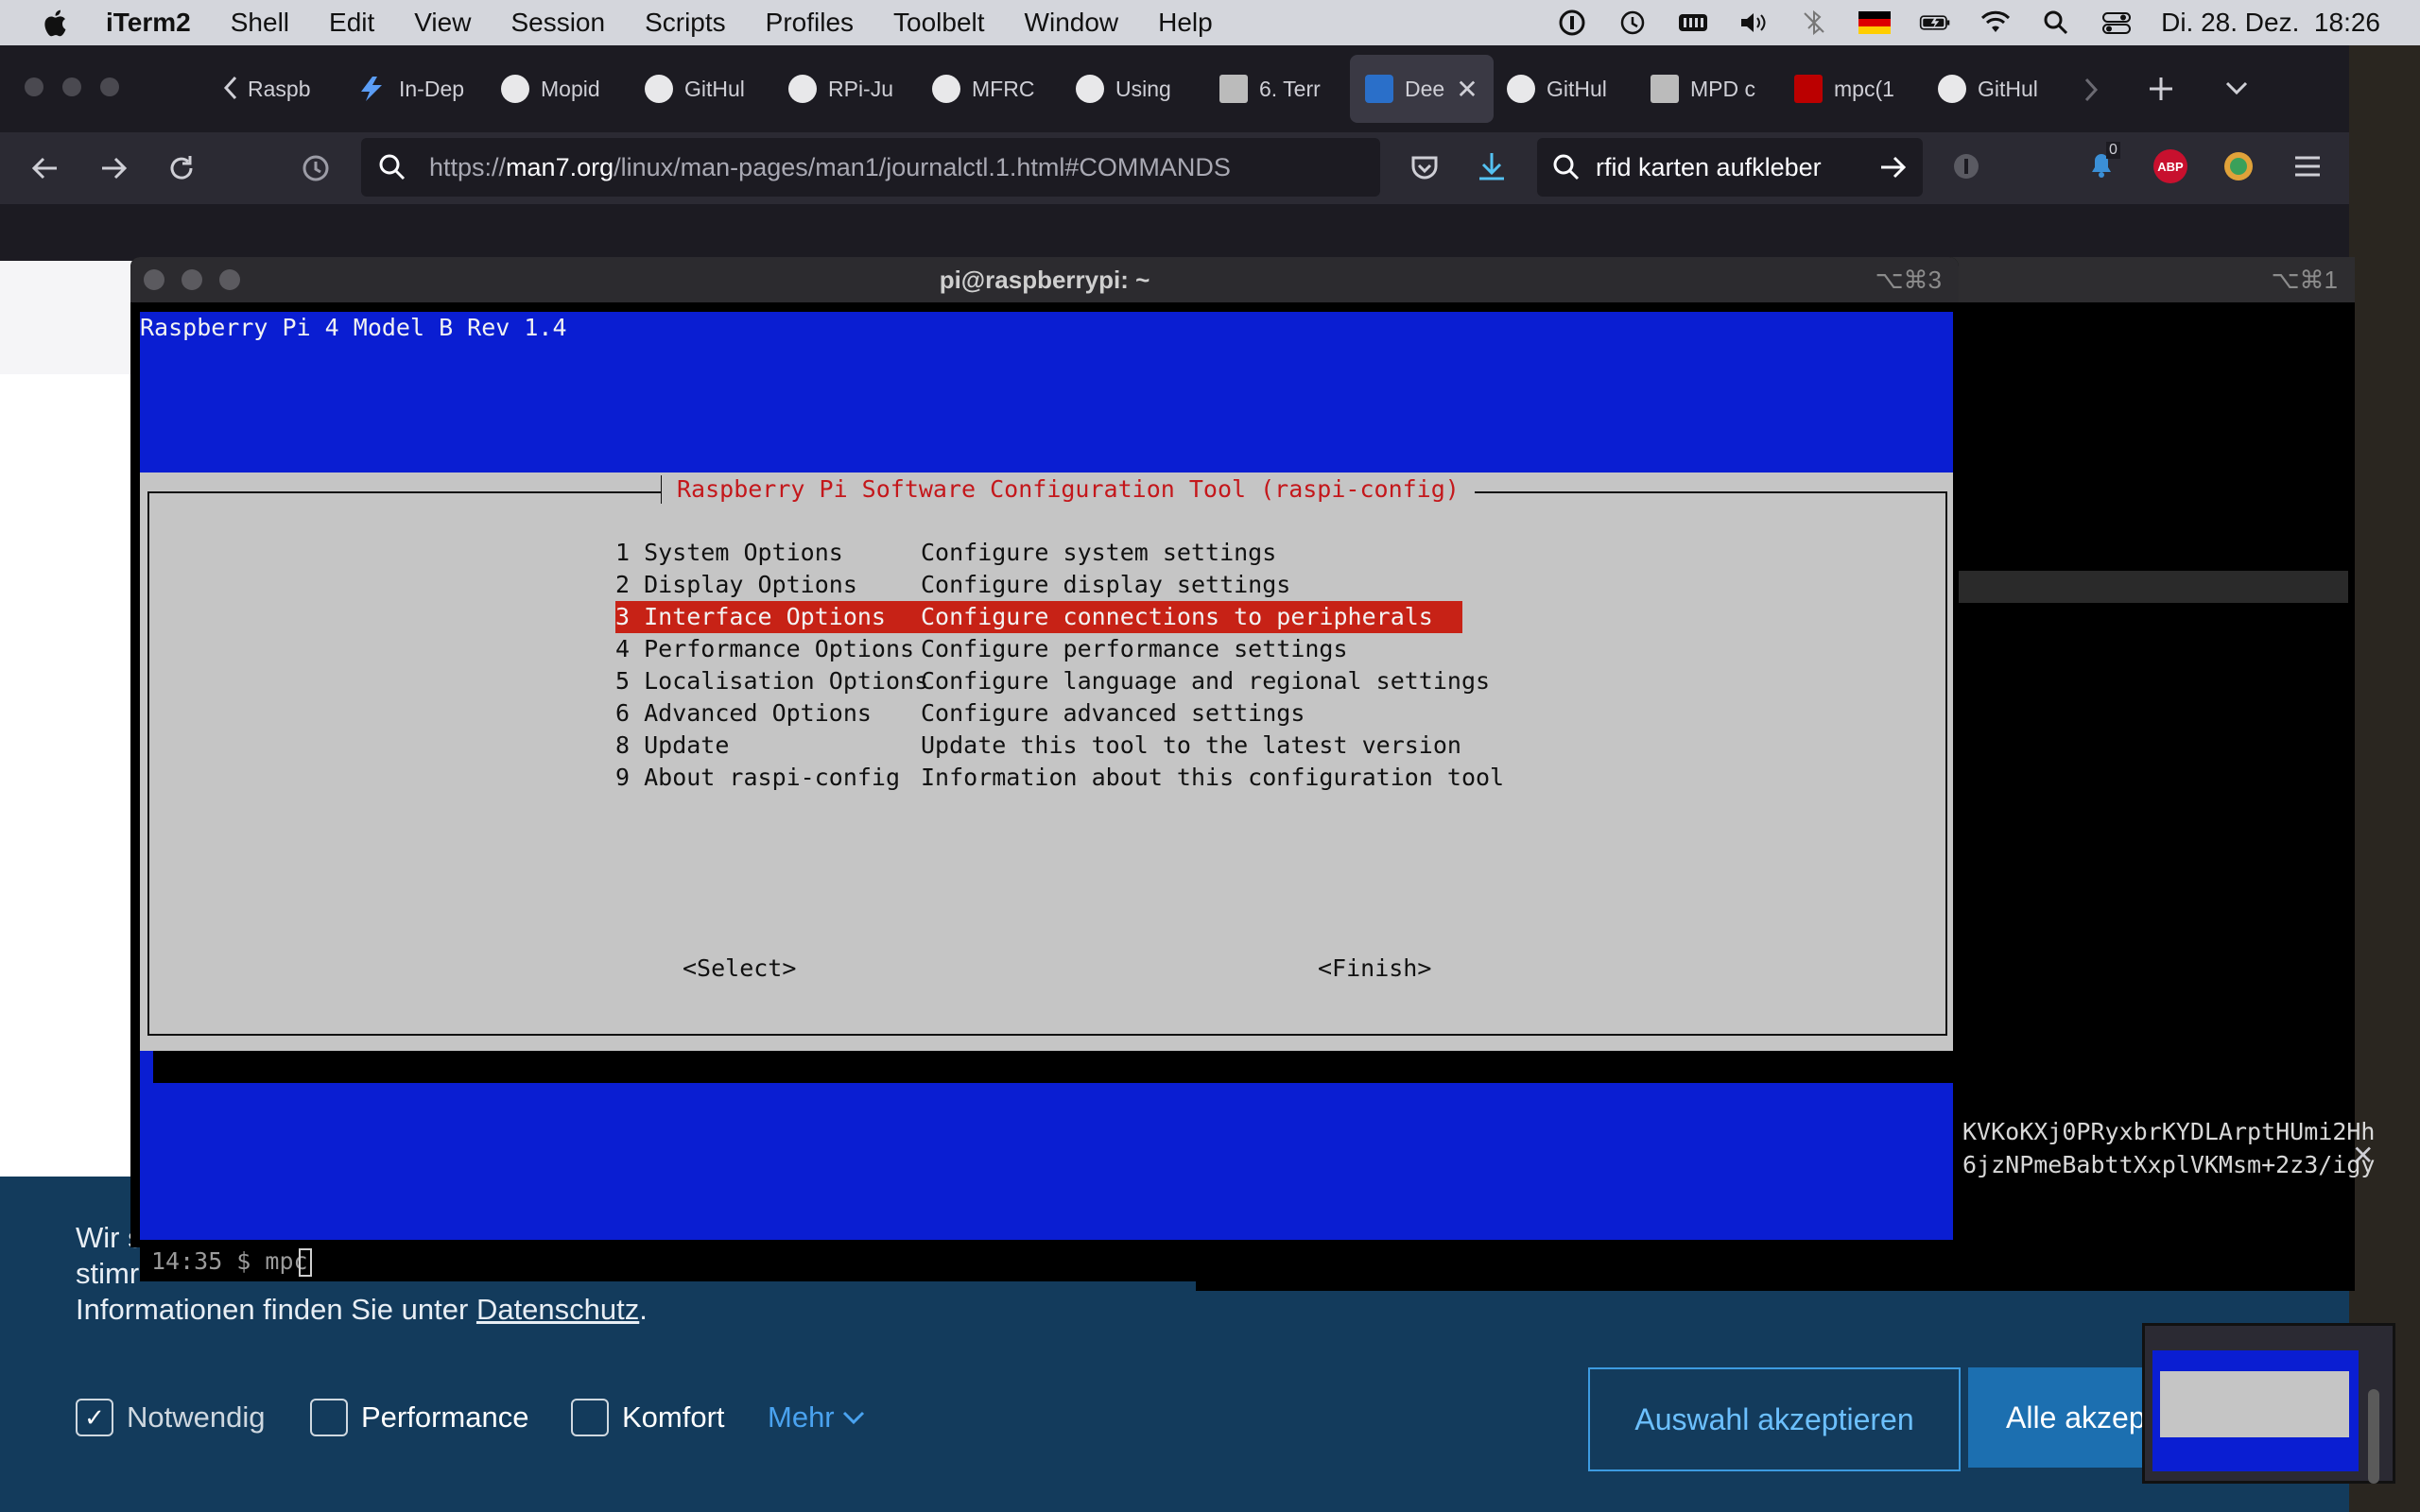  I want to click on menu-item-key: 5 Localisation Options, so click(772, 681).